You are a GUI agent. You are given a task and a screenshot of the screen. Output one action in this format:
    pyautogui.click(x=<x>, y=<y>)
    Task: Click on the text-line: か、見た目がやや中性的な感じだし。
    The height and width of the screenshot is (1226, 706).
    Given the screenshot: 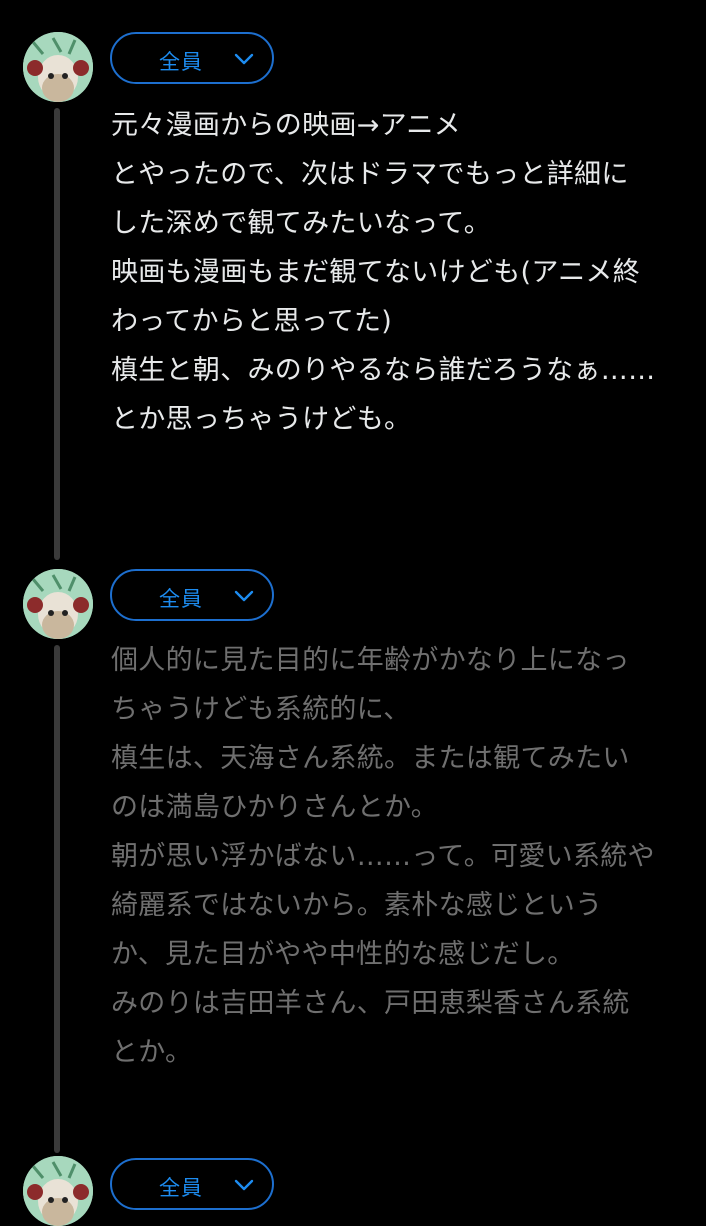 What is the action you would take?
    pyautogui.click(x=343, y=954)
    